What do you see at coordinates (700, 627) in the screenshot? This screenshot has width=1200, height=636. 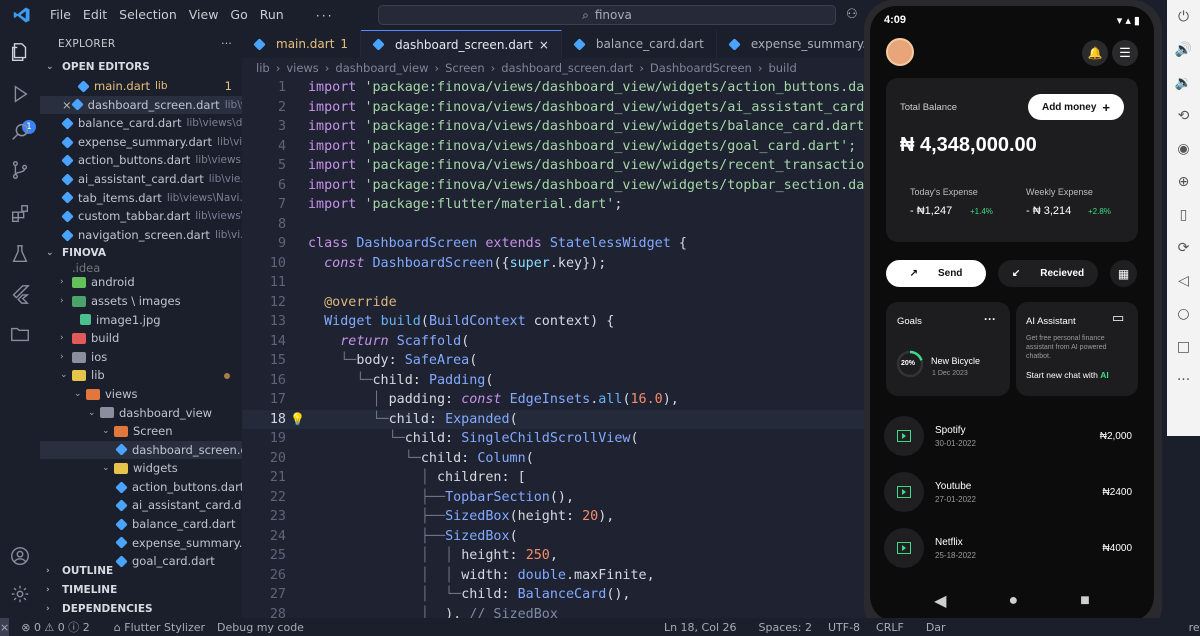 I see `cursor-position: Ln 18, Col 26` at bounding box center [700, 627].